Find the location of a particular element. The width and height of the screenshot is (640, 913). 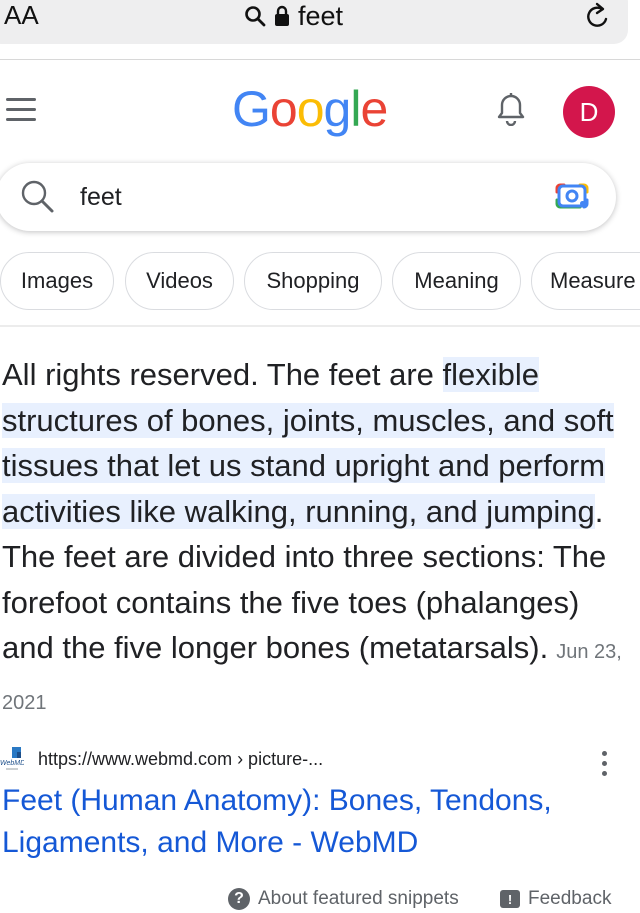

feedback-link: ! Feedback is located at coordinates (555, 899).